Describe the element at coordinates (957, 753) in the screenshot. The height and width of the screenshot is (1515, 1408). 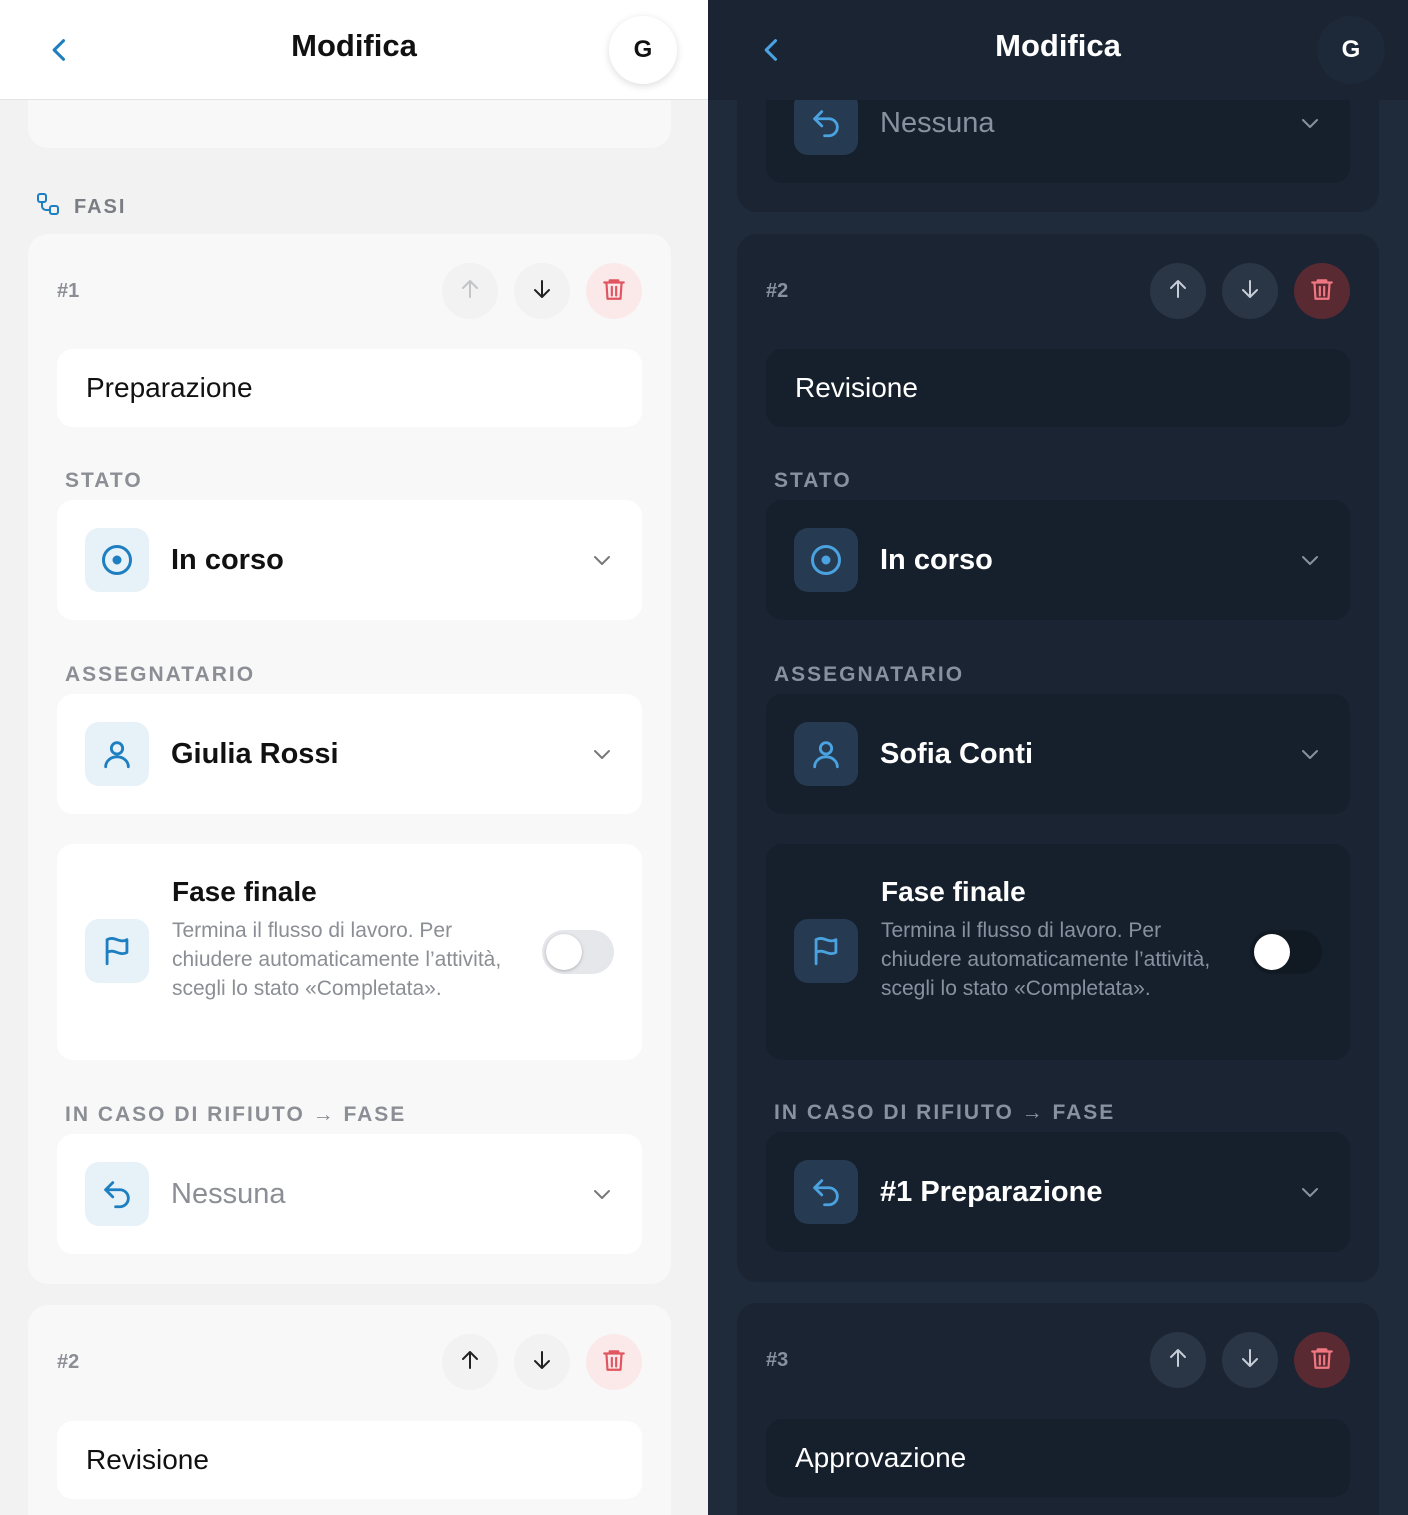
I see `assignee-value: Sofia Conti` at that location.